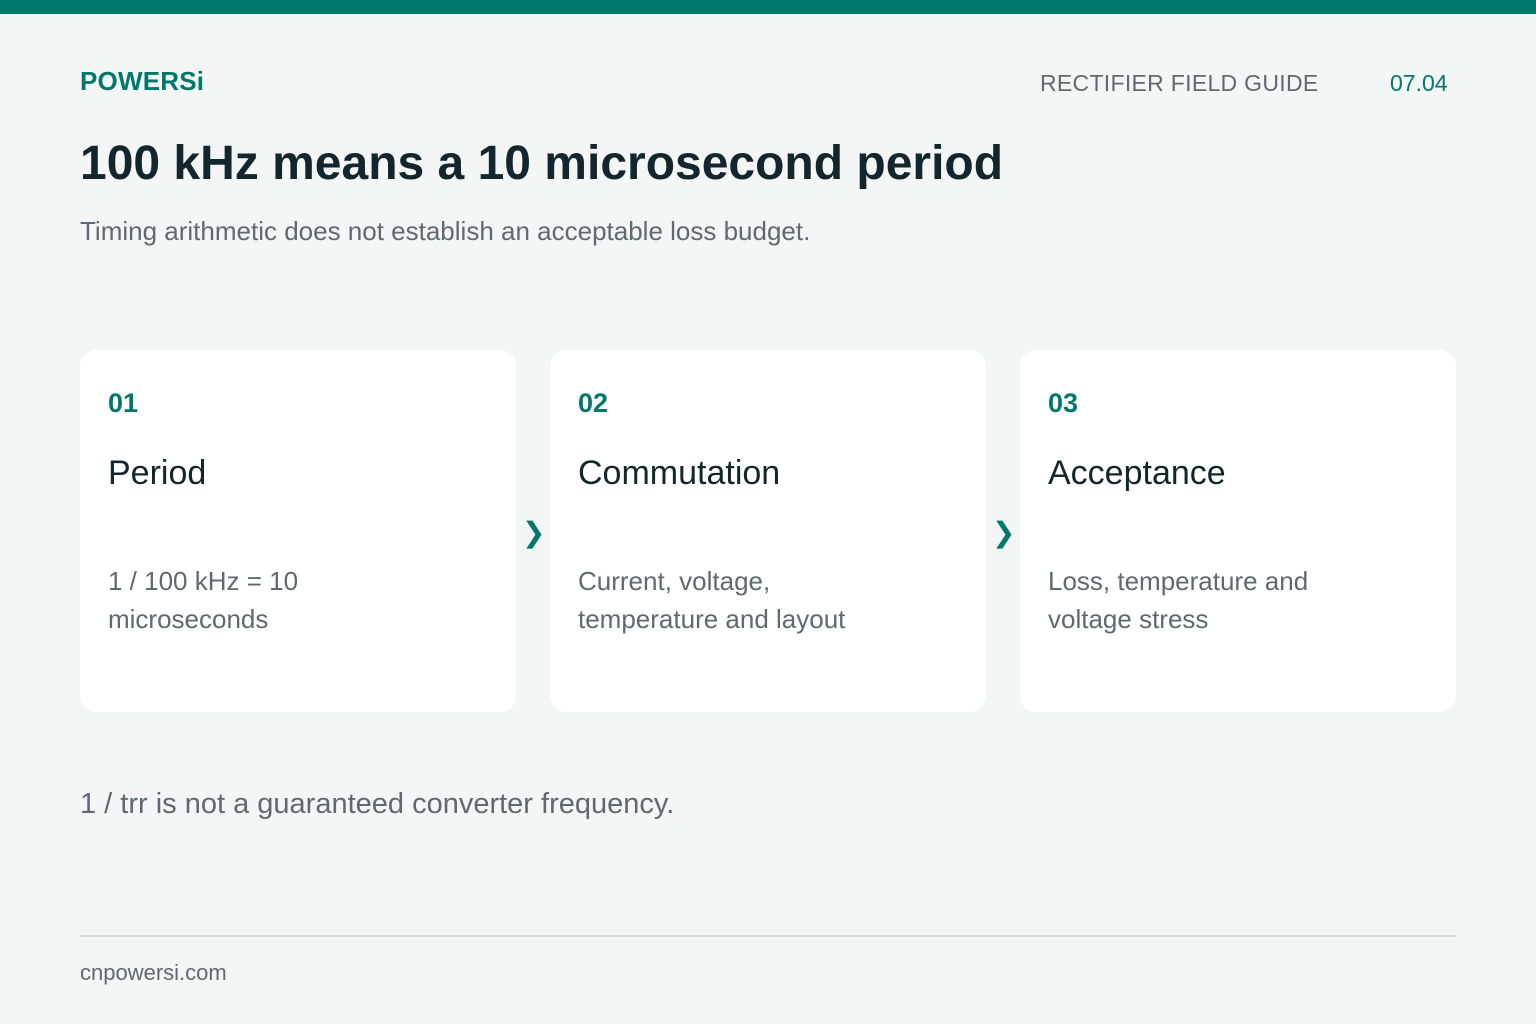 The image size is (1536, 1024). I want to click on step-title: Acceptance, so click(1137, 473).